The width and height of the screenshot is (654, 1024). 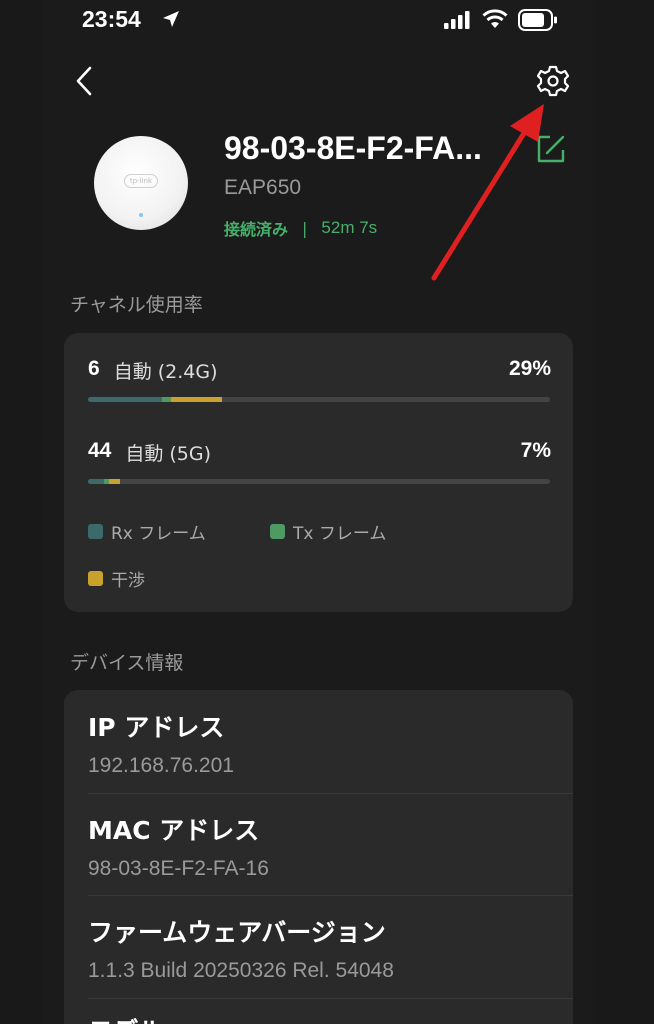 I want to click on device-model: EAP650, so click(x=263, y=187).